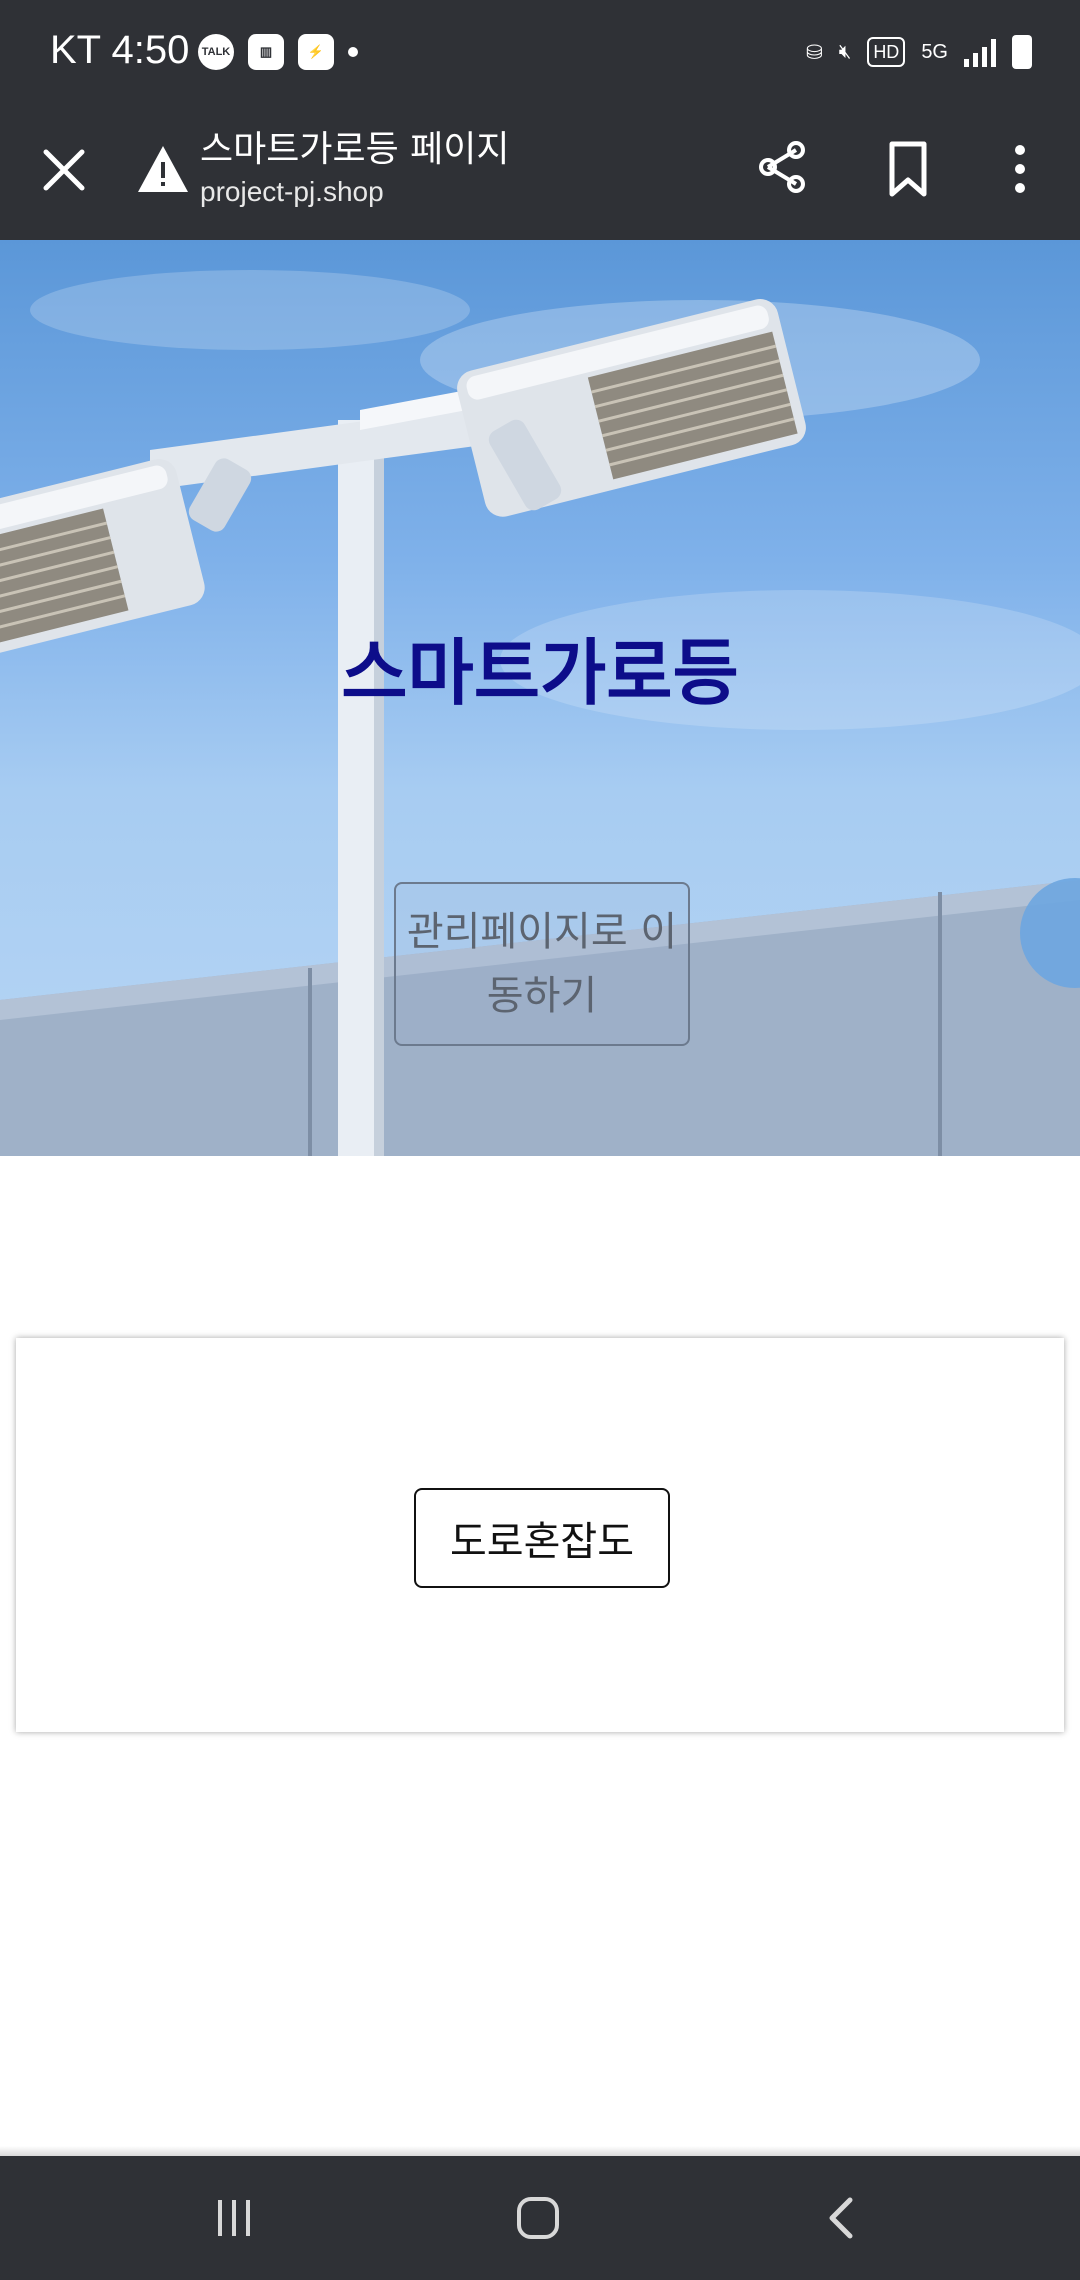  I want to click on flash-icon: ⚡, so click(316, 52).